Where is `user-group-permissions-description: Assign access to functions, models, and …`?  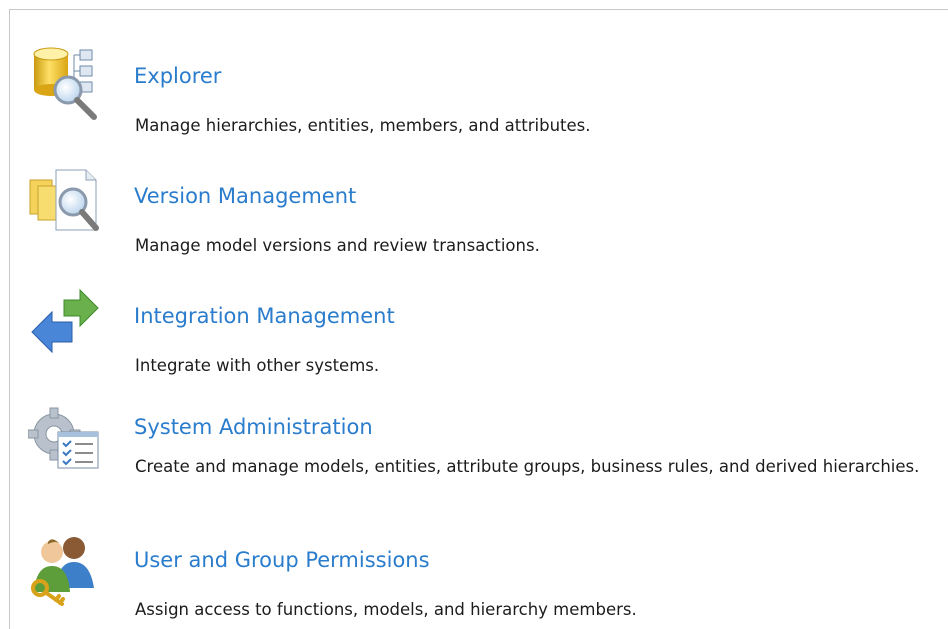
user-group-permissions-description: Assign access to functions, models, and … is located at coordinates (386, 609).